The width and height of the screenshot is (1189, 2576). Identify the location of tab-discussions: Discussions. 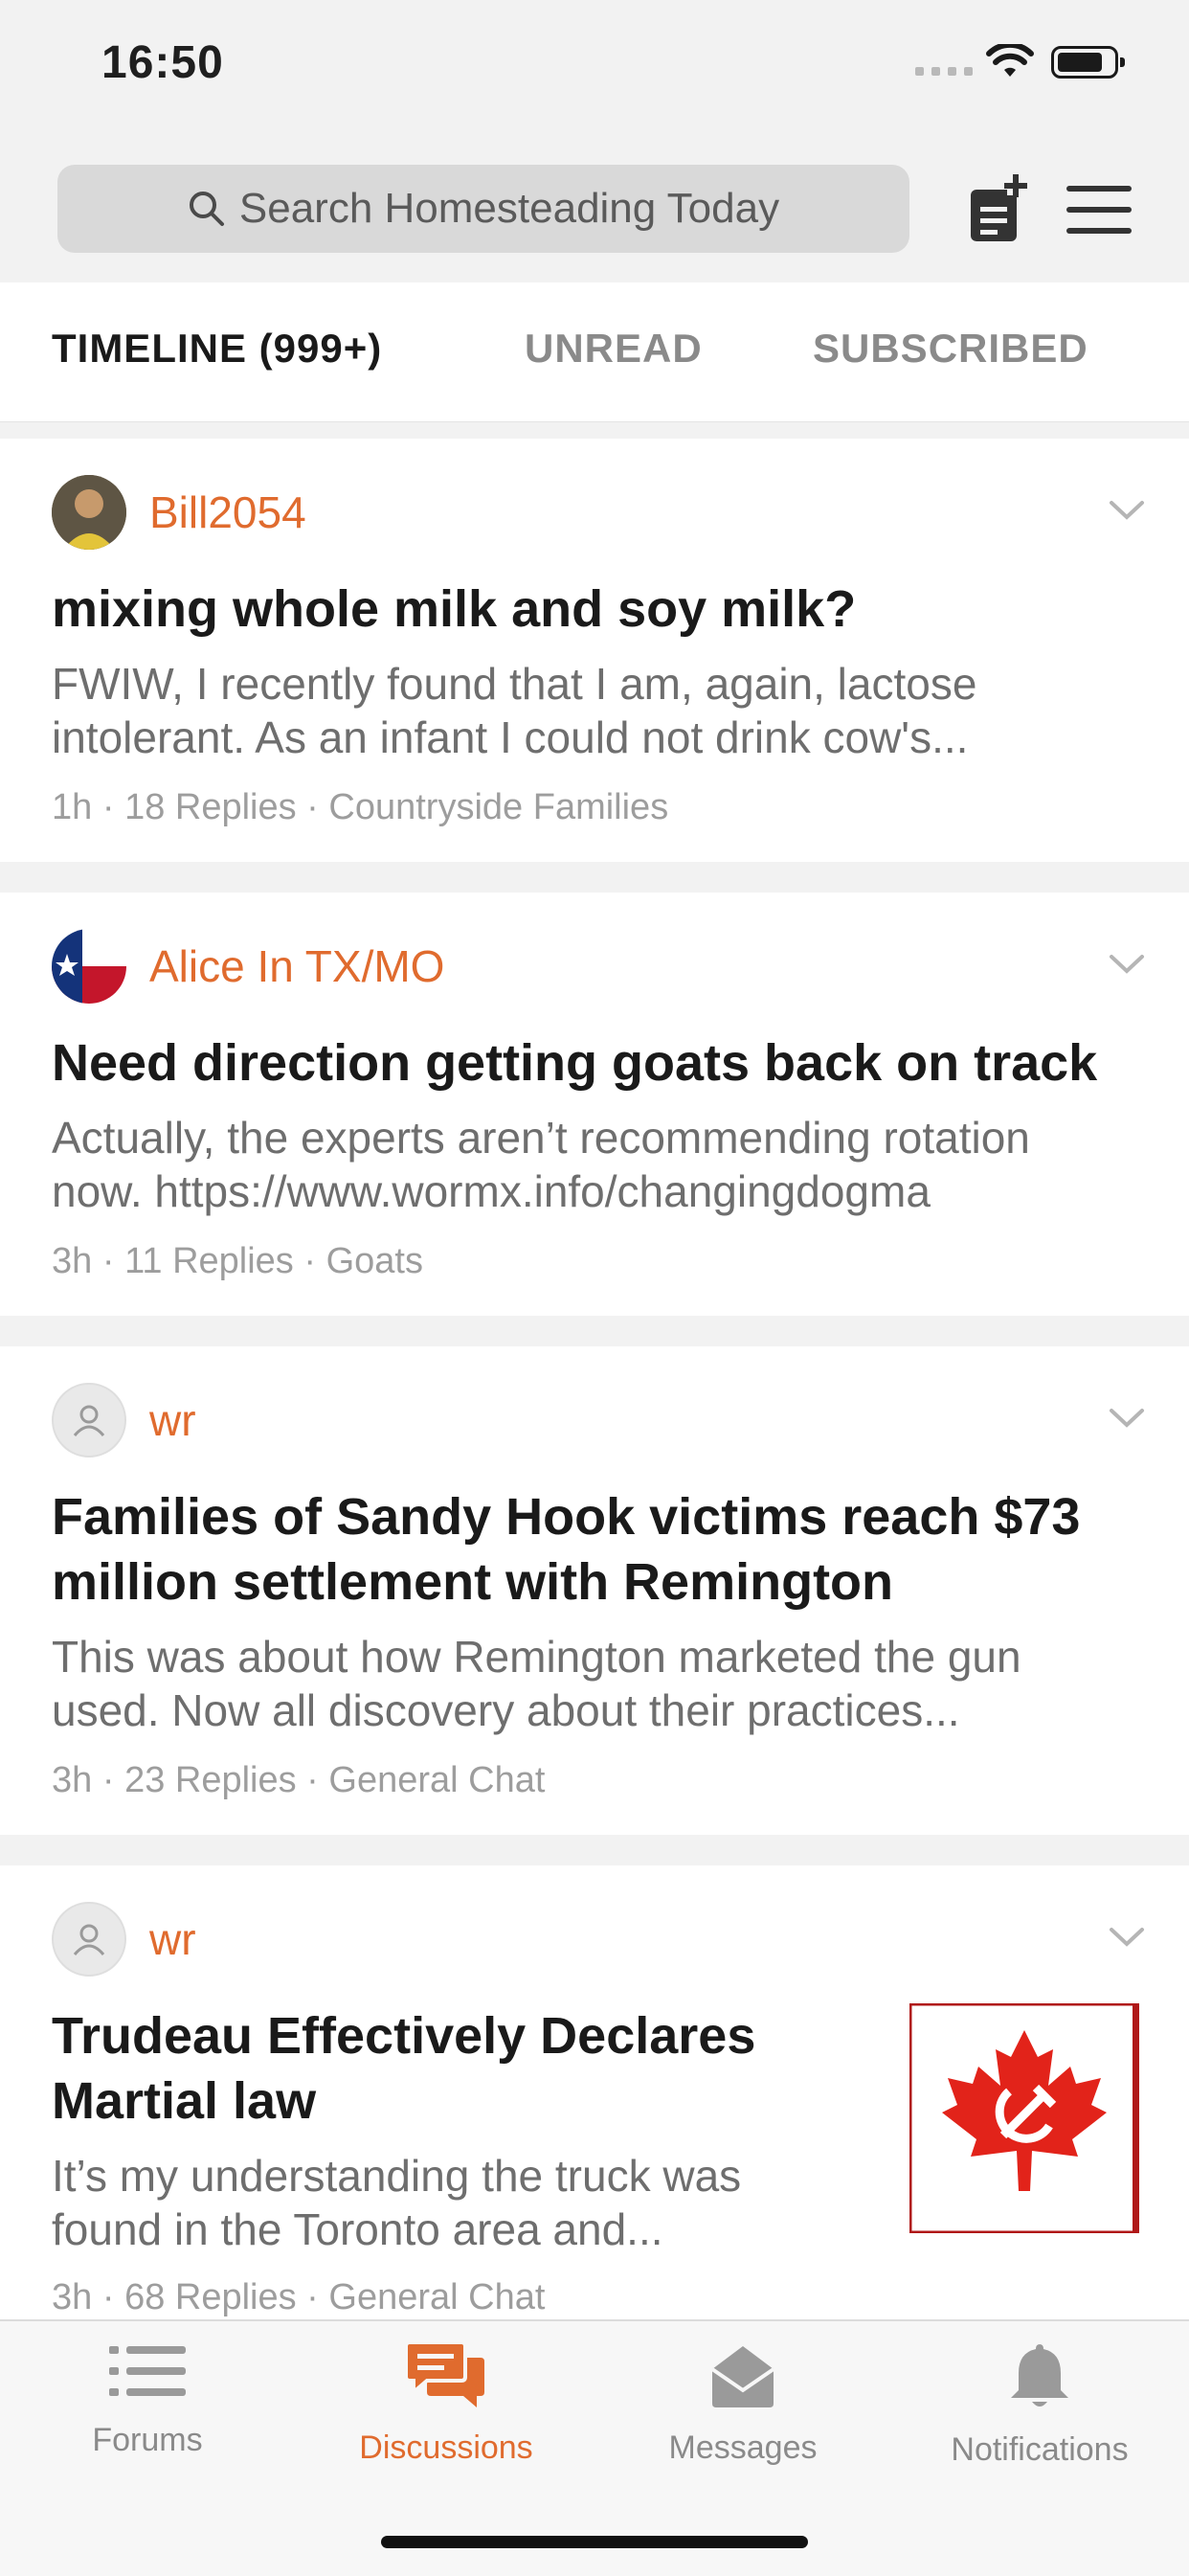
(446, 2403).